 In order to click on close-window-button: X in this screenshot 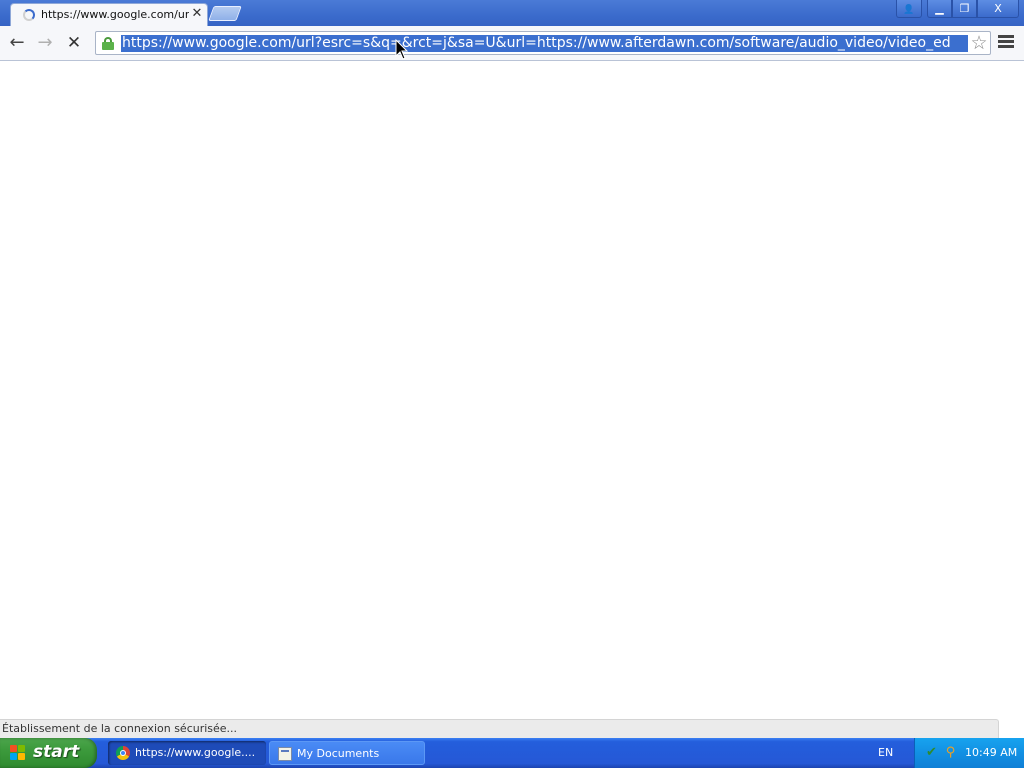, I will do `click(998, 9)`.